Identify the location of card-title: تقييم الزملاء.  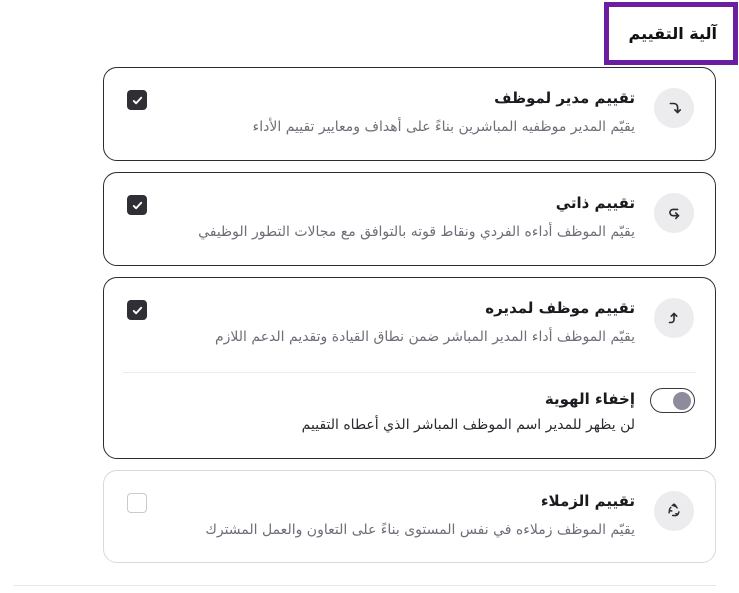
(587, 501).